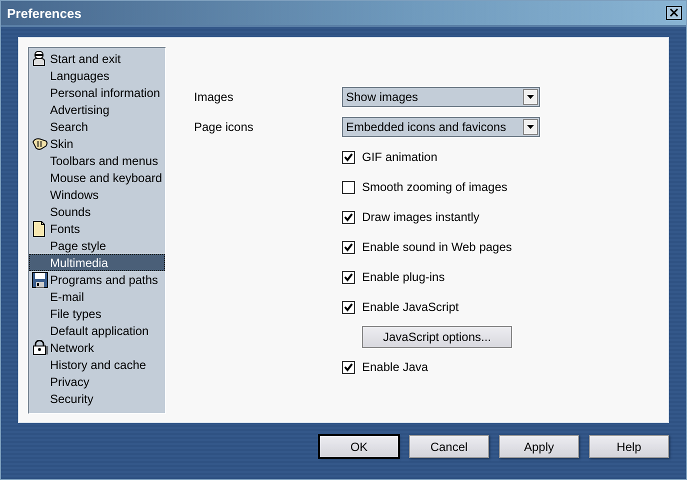 This screenshot has height=480, width=687. Describe the element at coordinates (97, 160) in the screenshot. I see `category-item: Toolbars and menus` at that location.